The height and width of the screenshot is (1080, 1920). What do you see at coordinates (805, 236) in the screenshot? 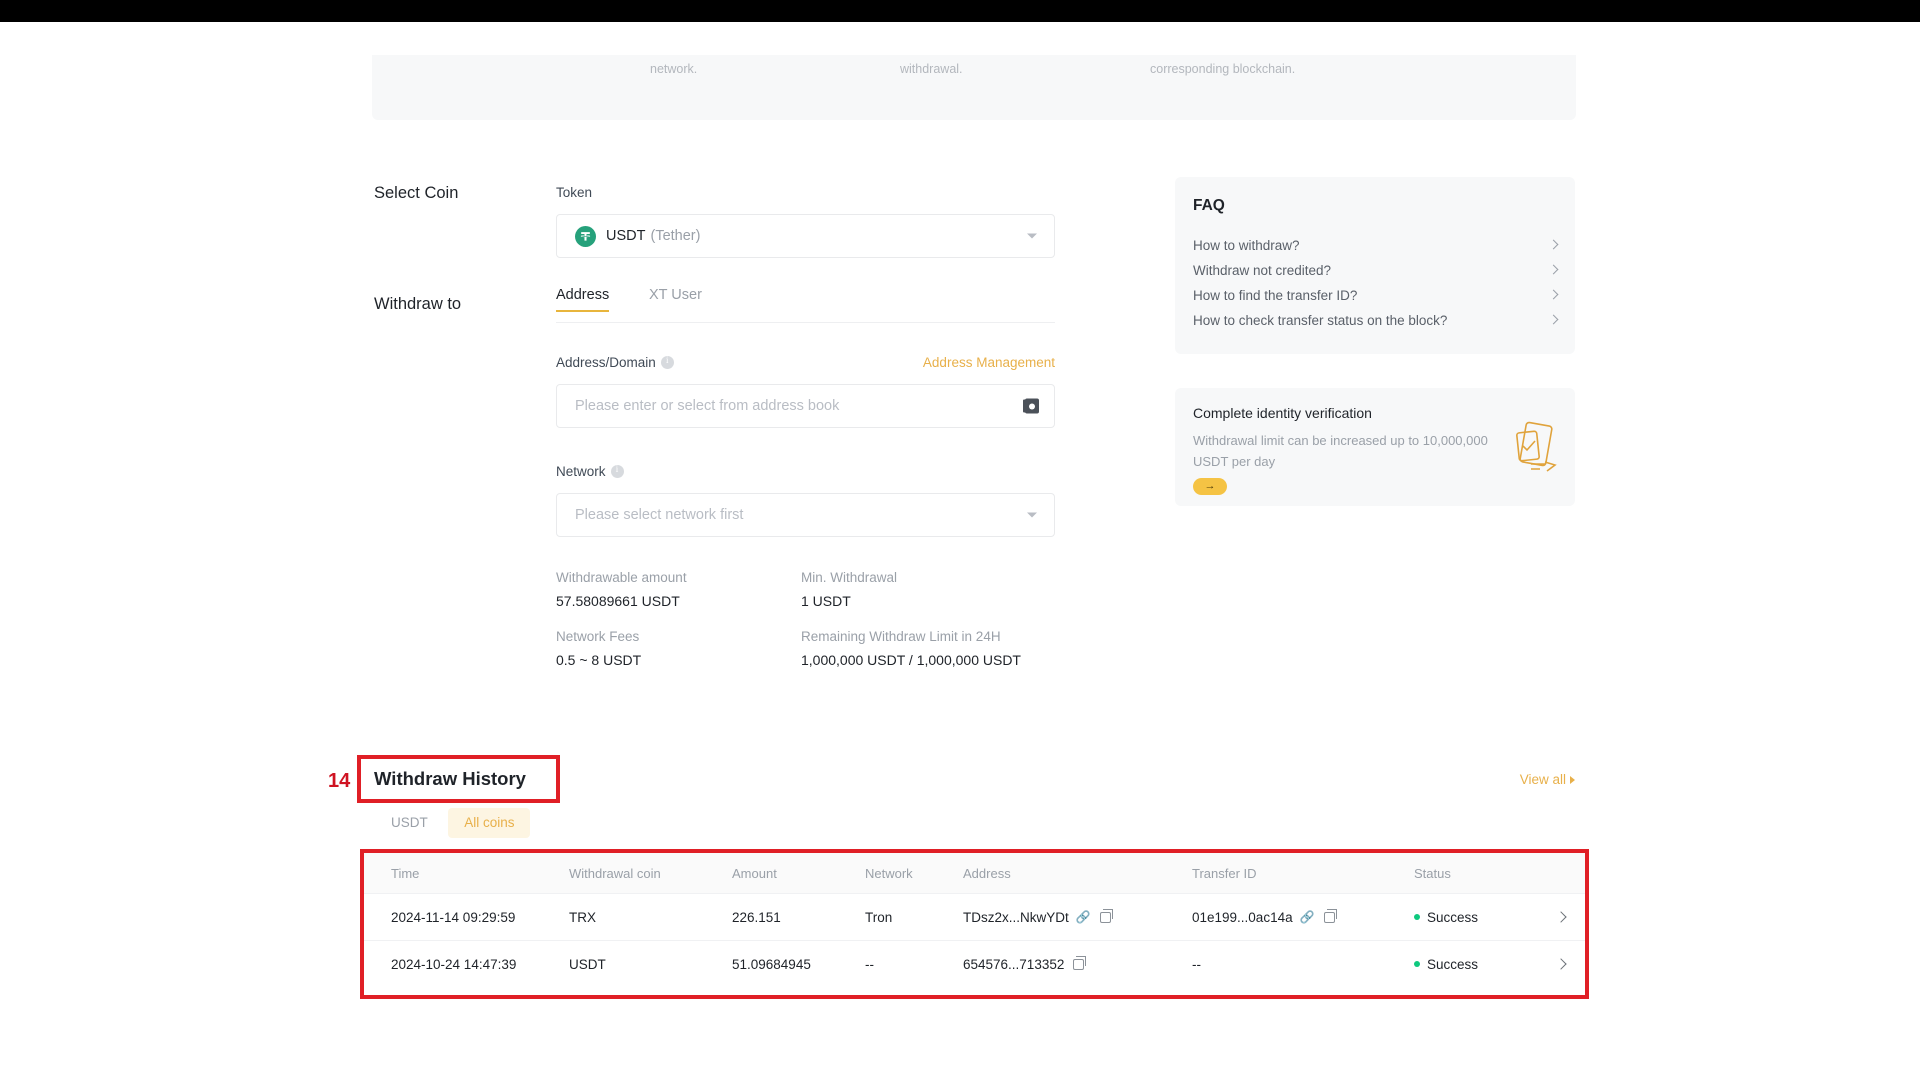
I see `token-select: USDT (Tether)` at bounding box center [805, 236].